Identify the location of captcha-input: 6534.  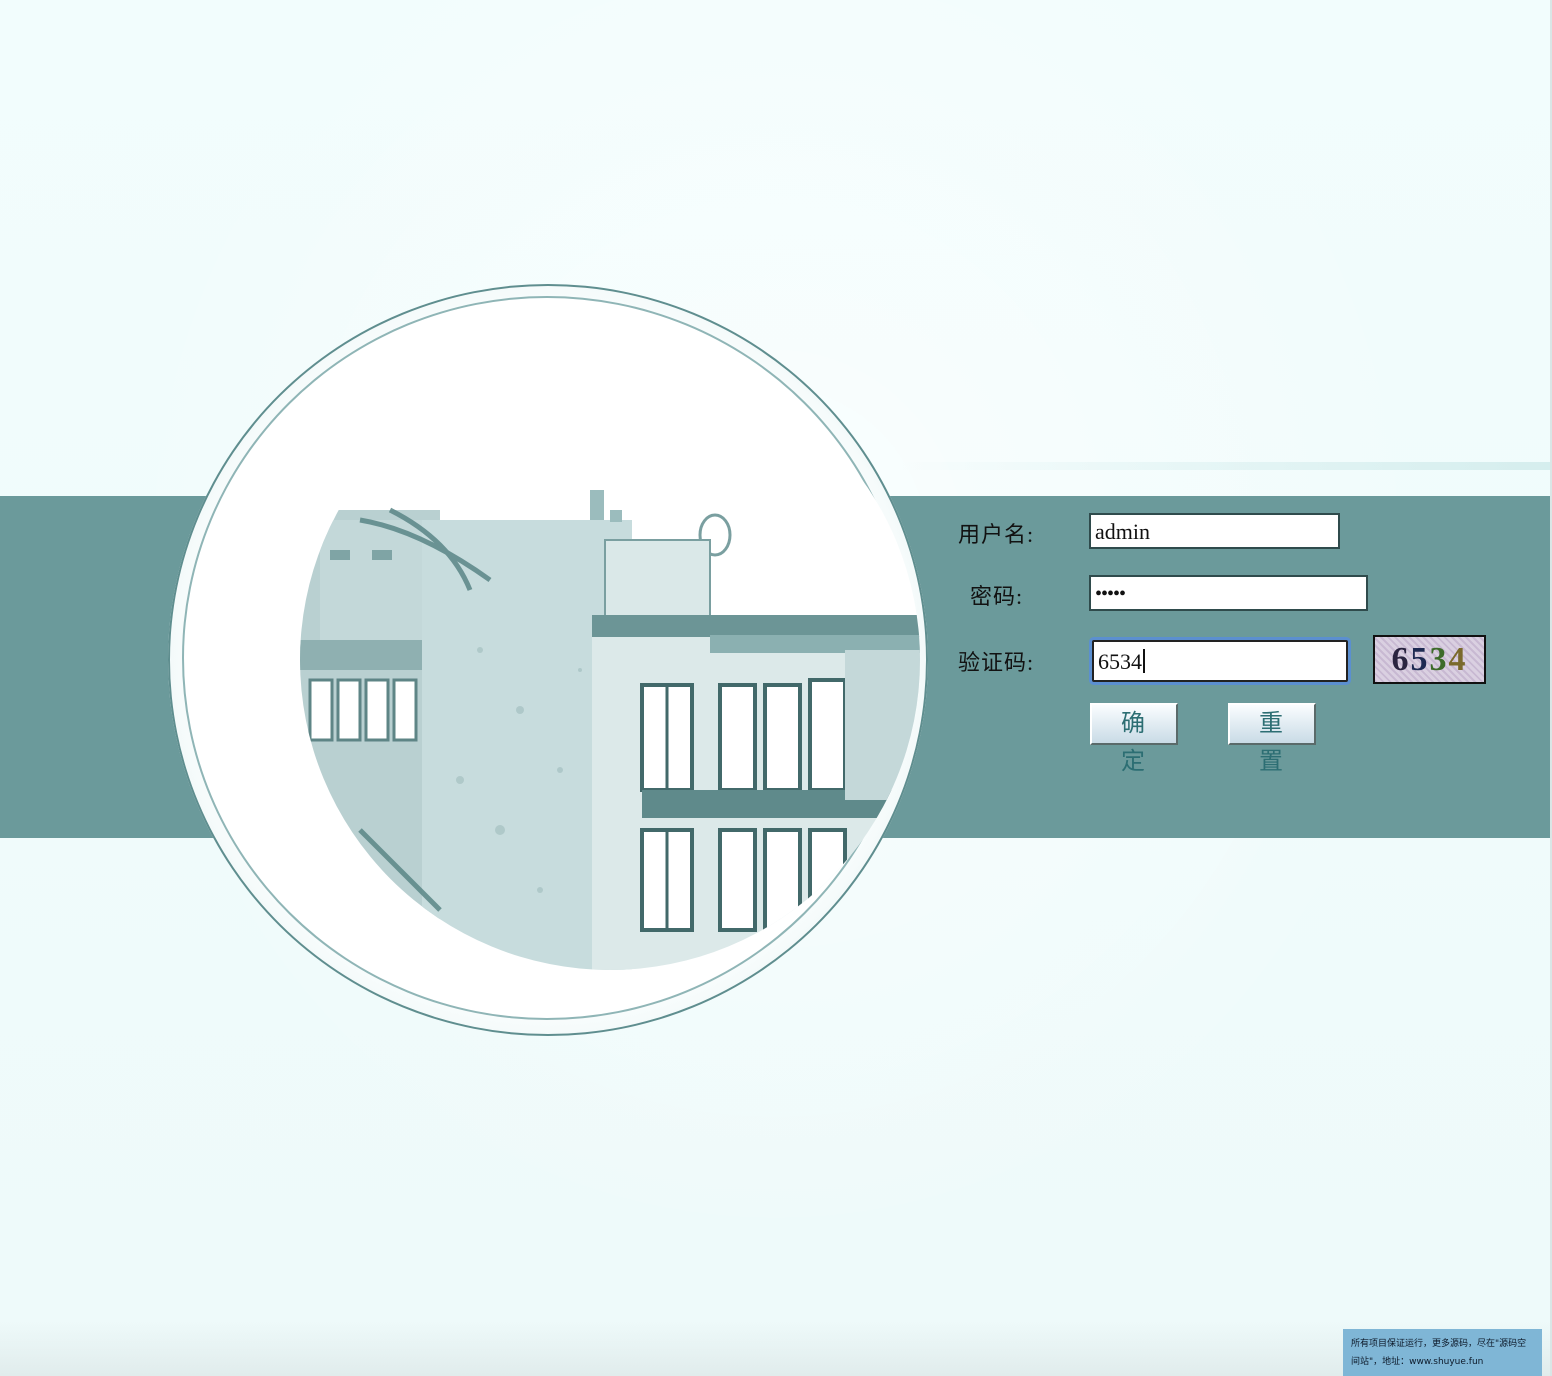
(1220, 661).